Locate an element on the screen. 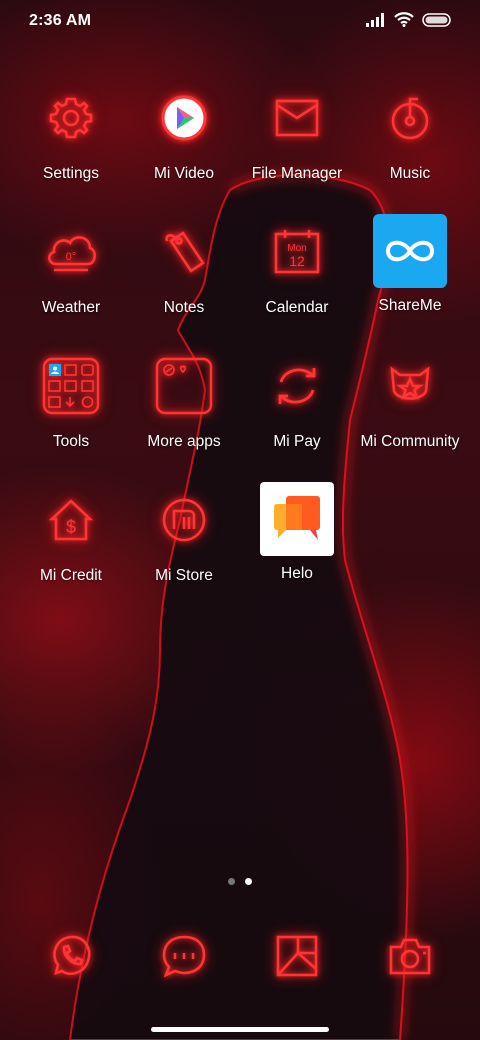  app-tools-folder: Tools is located at coordinates (71, 399).